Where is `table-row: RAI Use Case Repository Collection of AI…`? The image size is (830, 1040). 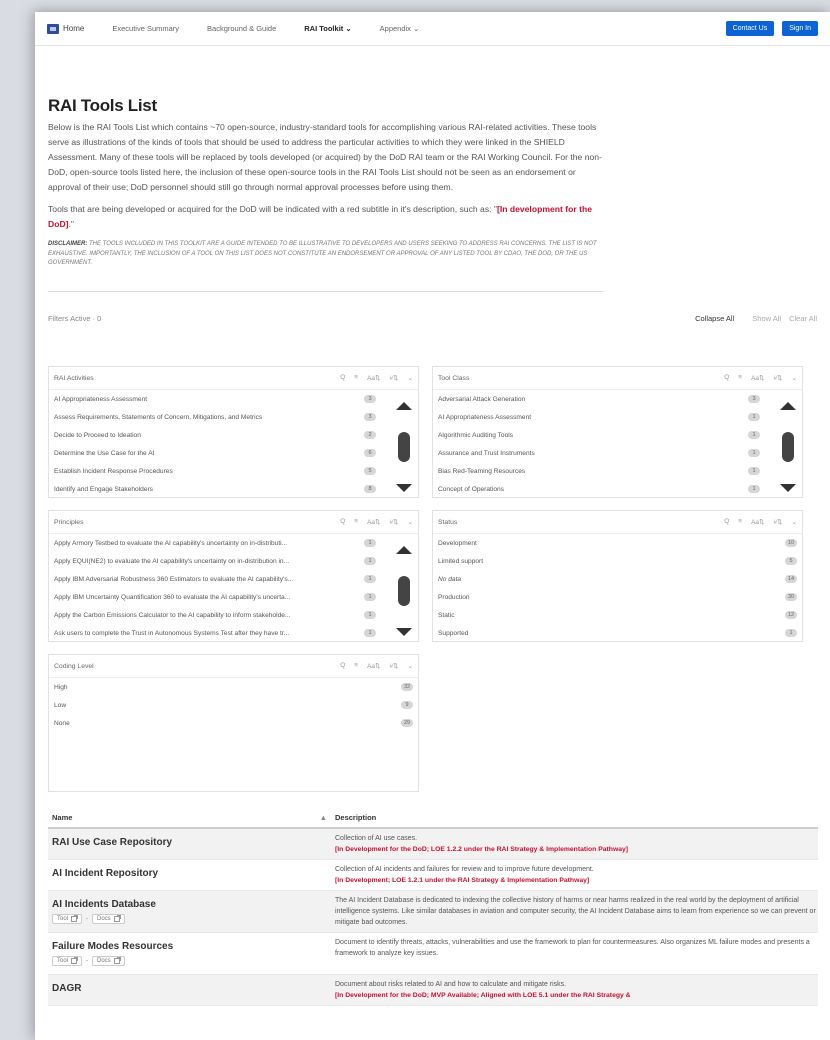 table-row: RAI Use Case Repository Collection of AI… is located at coordinates (433, 844).